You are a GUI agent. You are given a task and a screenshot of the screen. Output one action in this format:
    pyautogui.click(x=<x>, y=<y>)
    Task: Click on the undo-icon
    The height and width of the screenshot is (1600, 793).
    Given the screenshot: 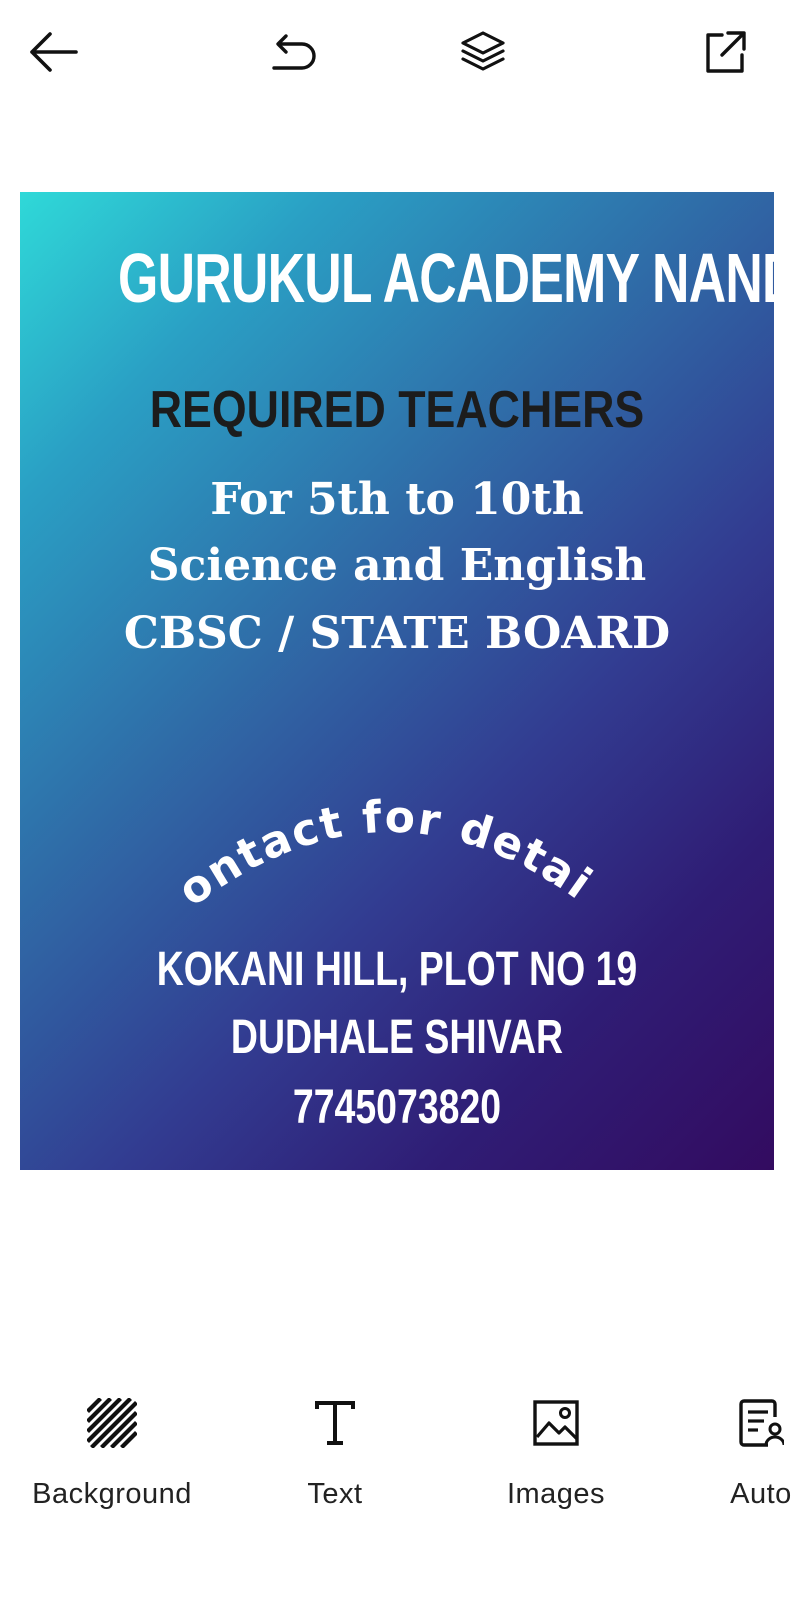 What is the action you would take?
    pyautogui.click(x=294, y=52)
    